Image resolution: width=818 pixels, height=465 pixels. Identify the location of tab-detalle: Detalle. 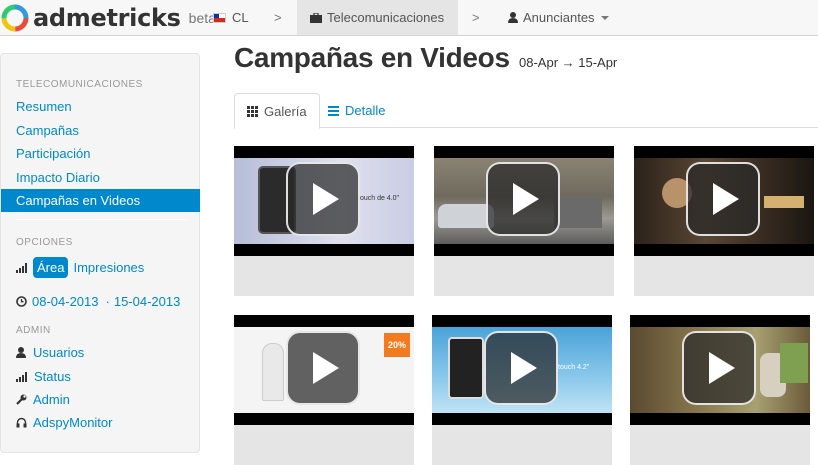
(356, 110).